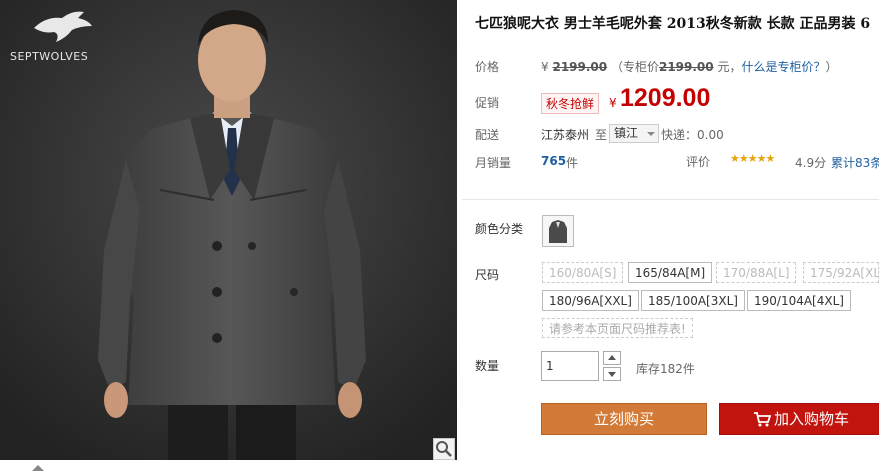  I want to click on size-option: 190/104A[4XL], so click(799, 300).